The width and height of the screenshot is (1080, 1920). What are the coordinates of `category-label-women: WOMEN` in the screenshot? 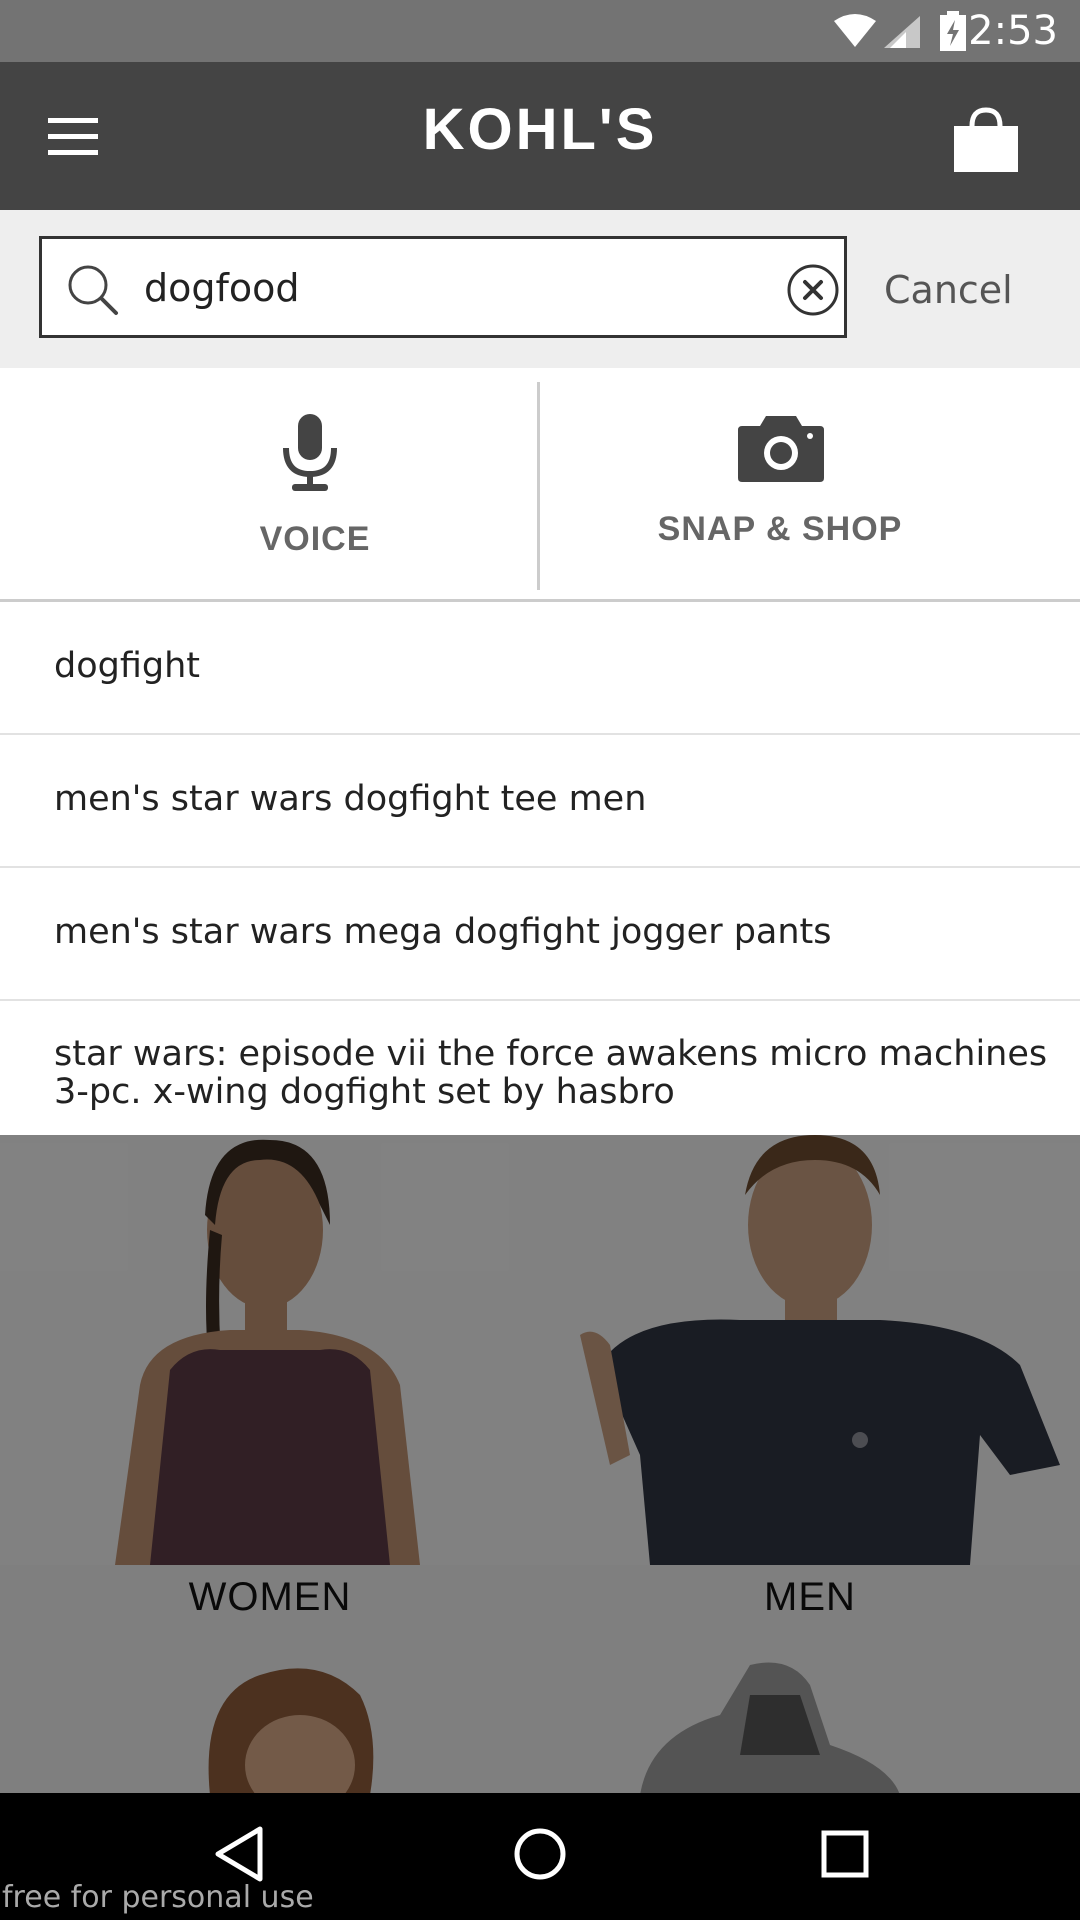 It's located at (270, 1597).